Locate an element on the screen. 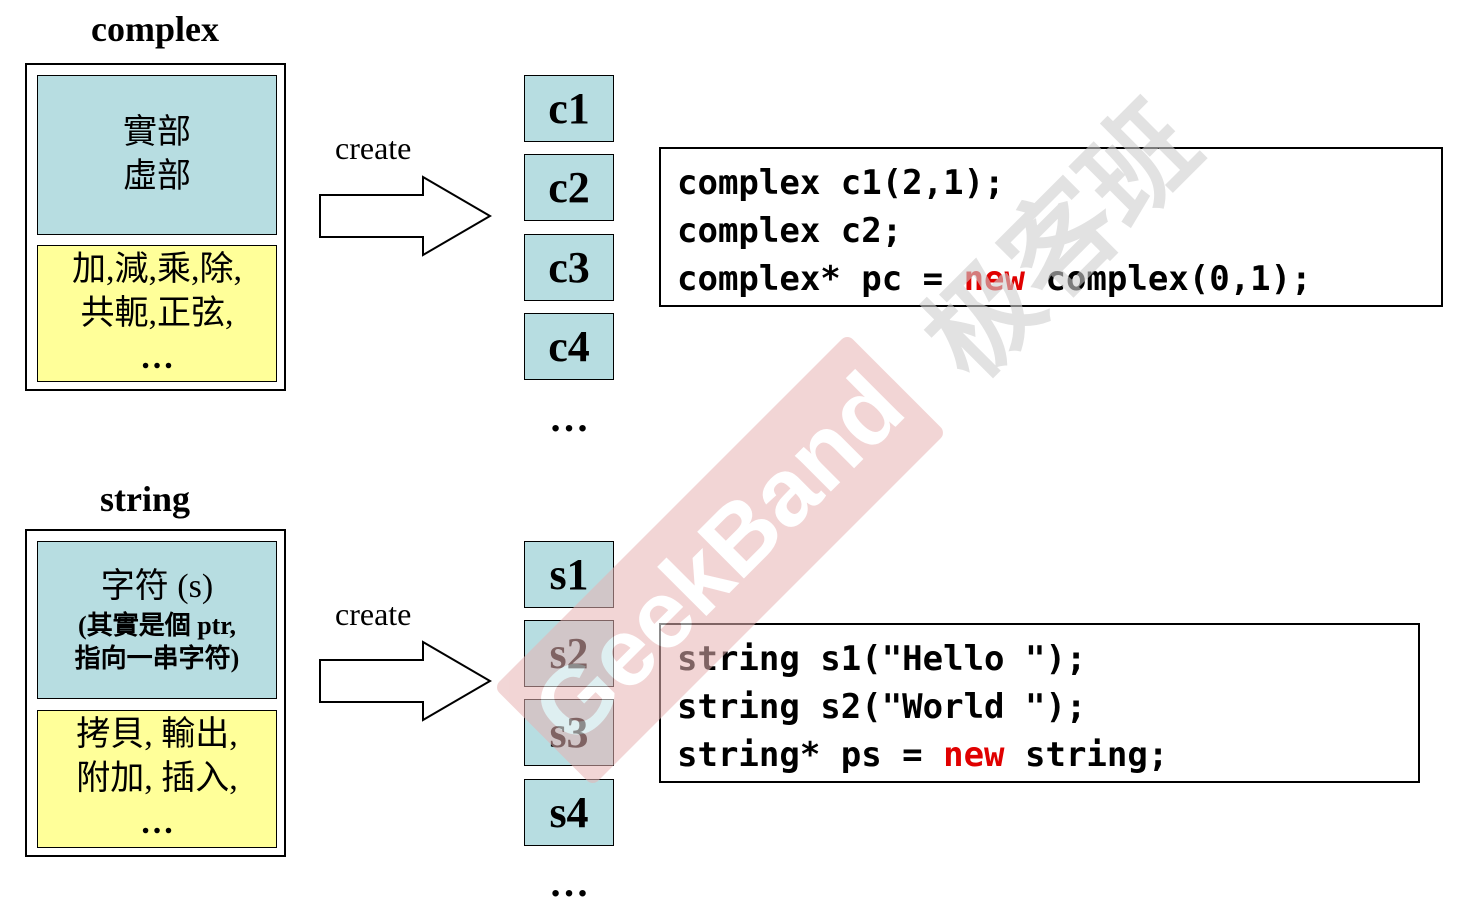 This screenshot has width=1476, height=905. string-data-title: 字符 (s) is located at coordinates (157, 587).